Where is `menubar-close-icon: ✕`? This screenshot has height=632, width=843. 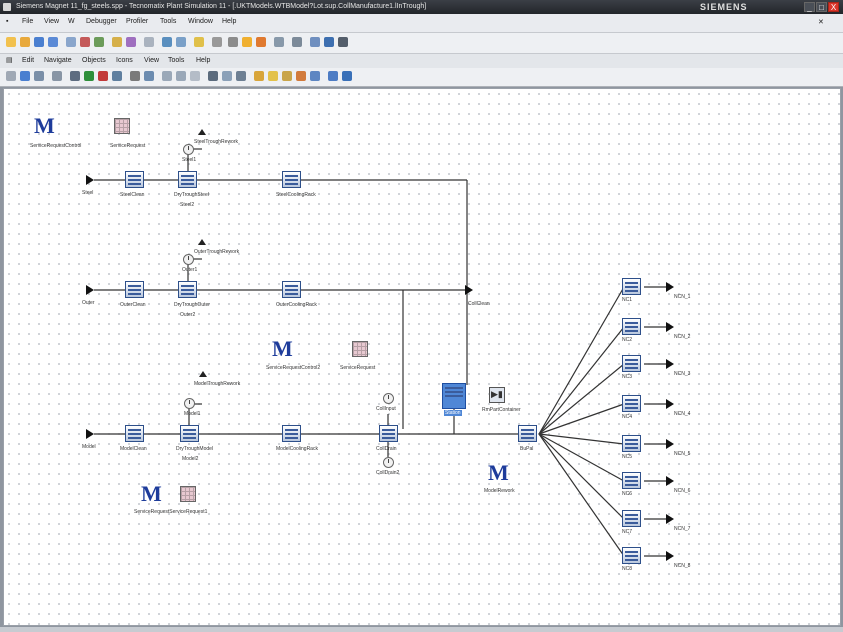 menubar-close-icon: ✕ is located at coordinates (821, 22).